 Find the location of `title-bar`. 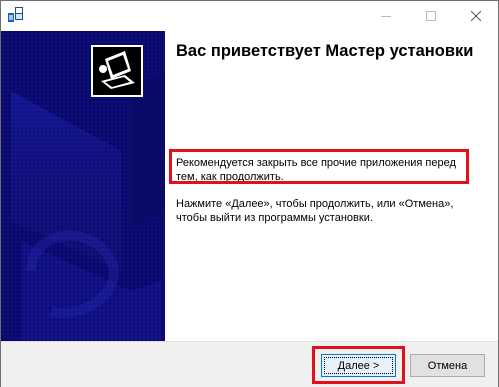

title-bar is located at coordinates (249, 16).